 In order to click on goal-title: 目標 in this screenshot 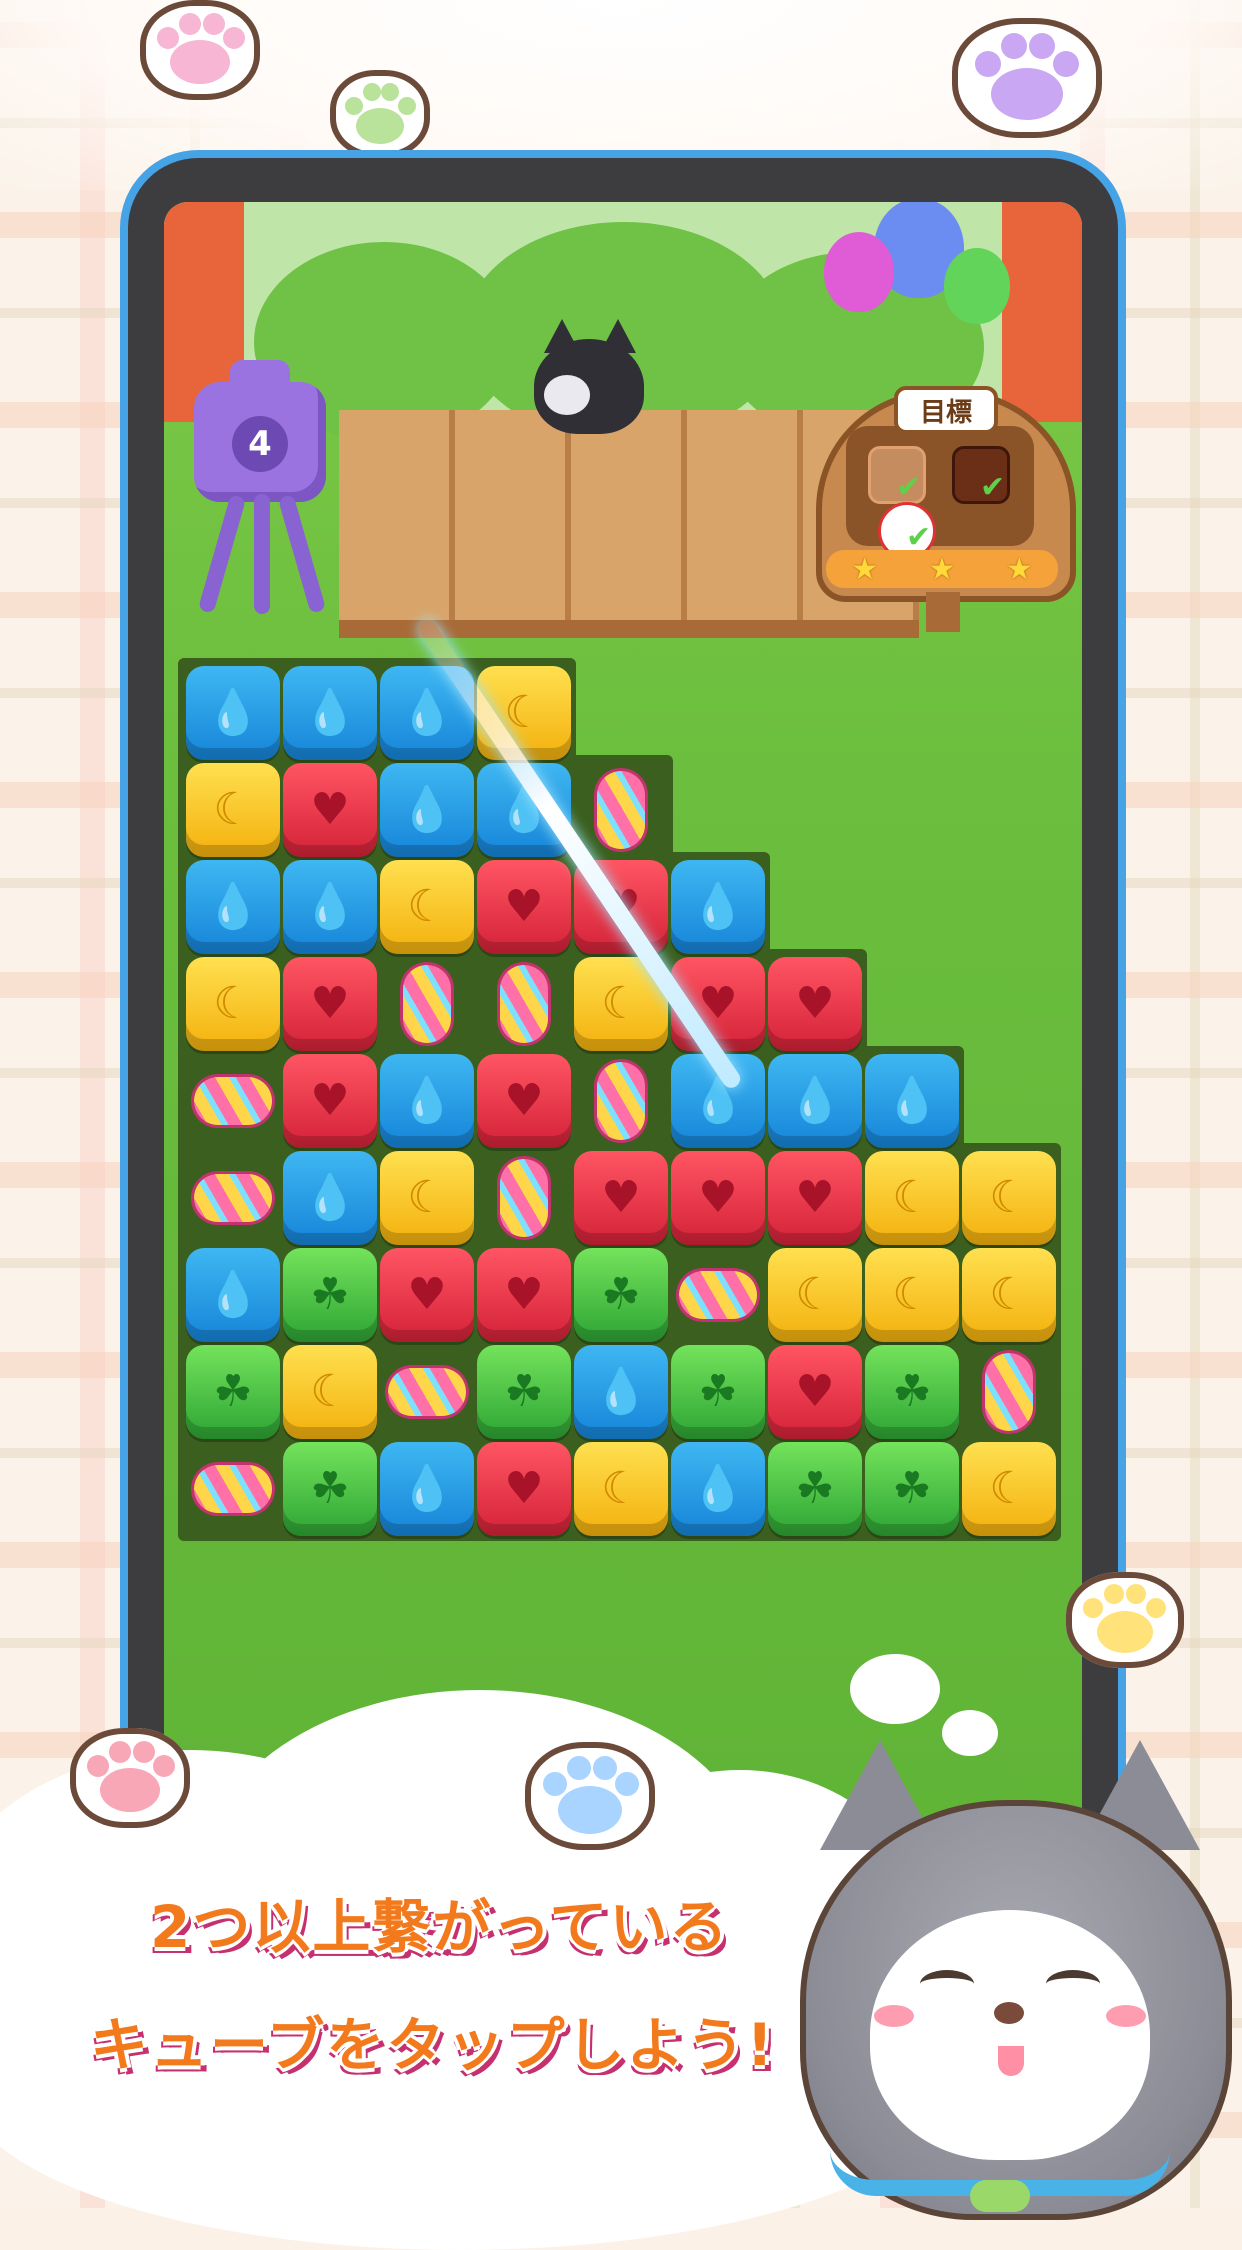, I will do `click(946, 410)`.